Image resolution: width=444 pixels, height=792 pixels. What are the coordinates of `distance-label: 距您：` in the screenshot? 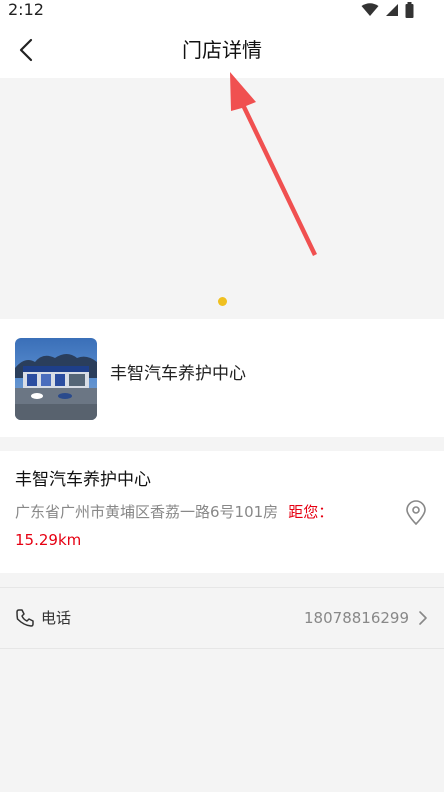 It's located at (311, 512).